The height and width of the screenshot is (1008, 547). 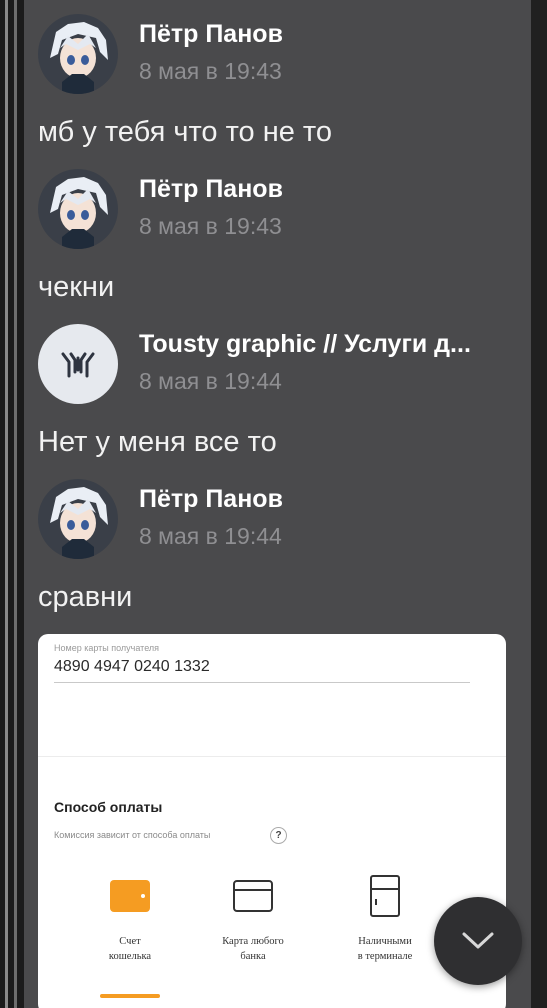 I want to click on payment-option-label: Наличными в терминале, so click(x=385, y=949).